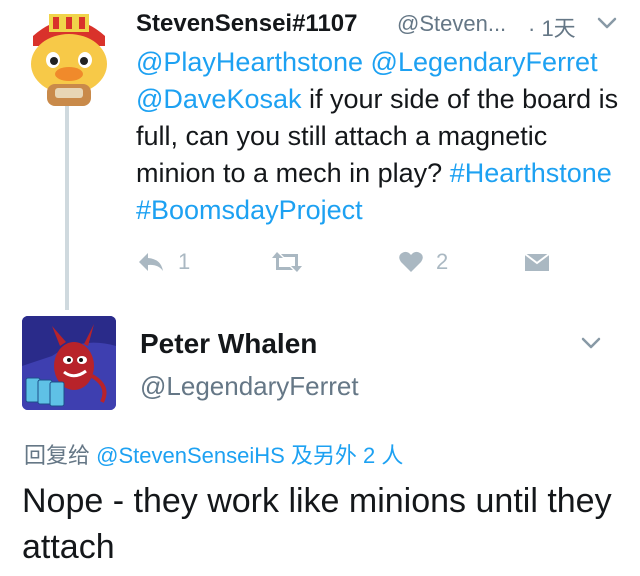 The image size is (640, 576). What do you see at coordinates (247, 24) in the screenshot?
I see `author-name: StevenSensei#1107` at bounding box center [247, 24].